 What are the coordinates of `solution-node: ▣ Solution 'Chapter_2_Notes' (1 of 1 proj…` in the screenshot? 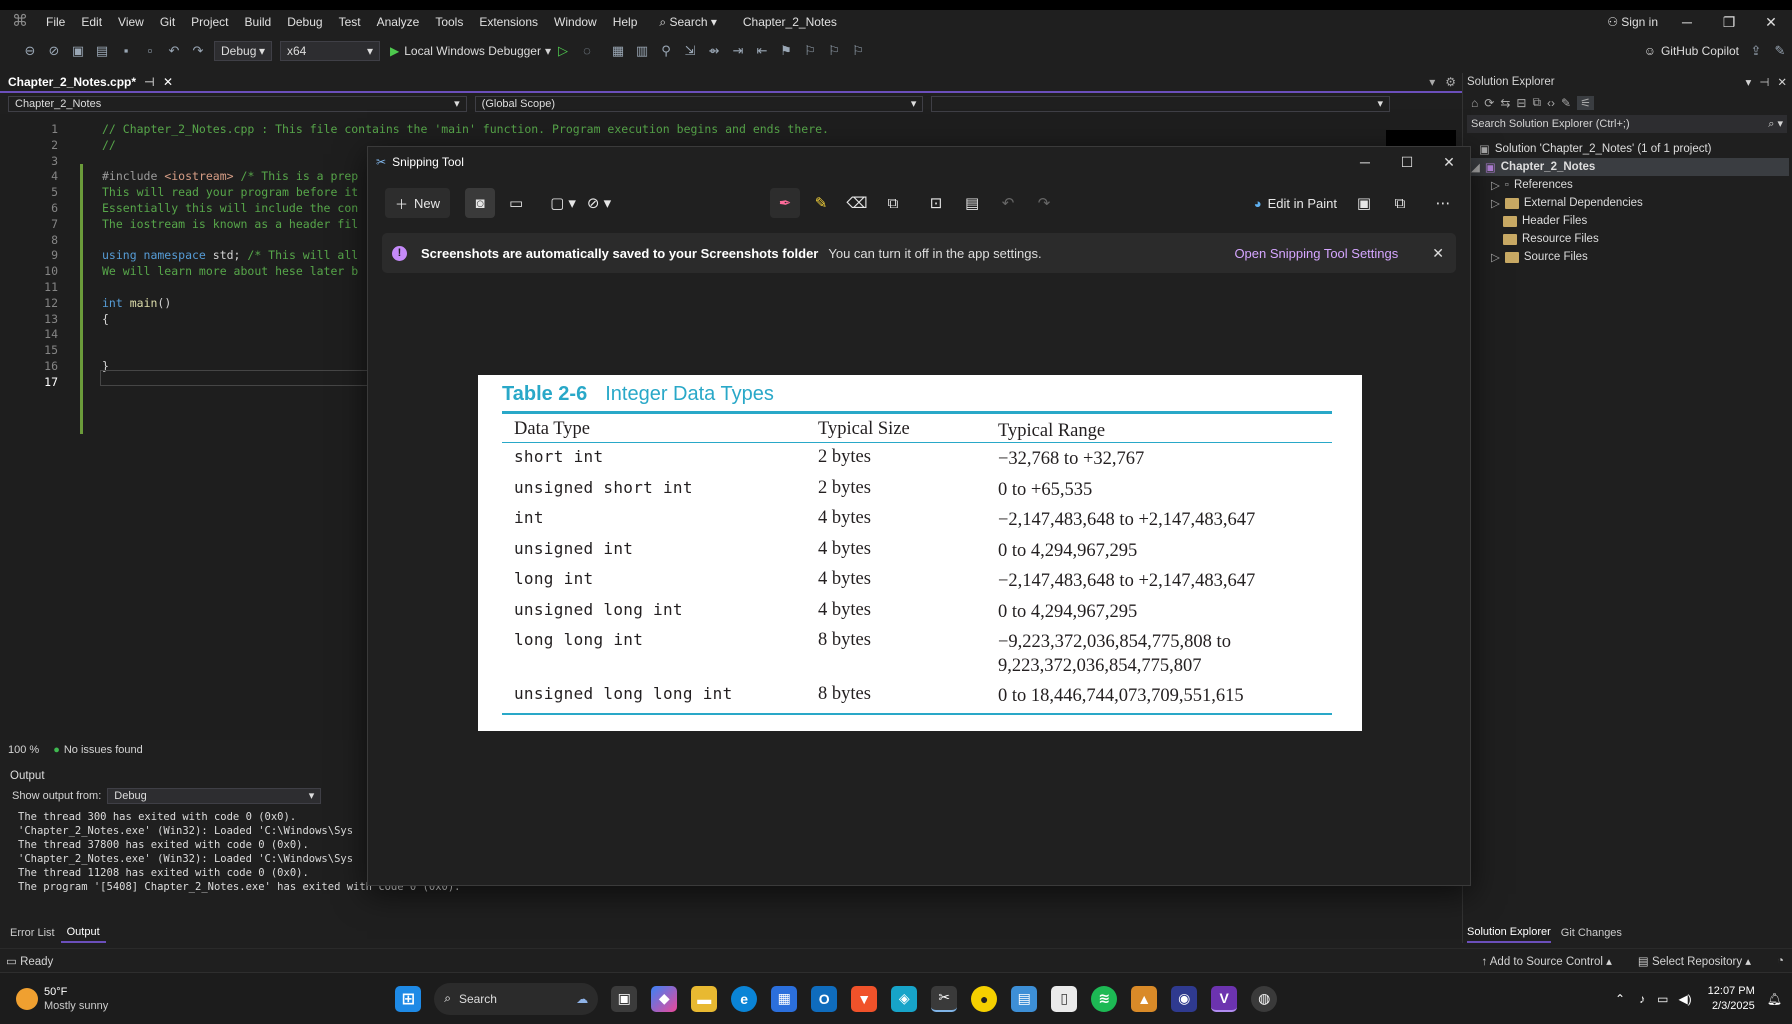 It's located at (1595, 149).